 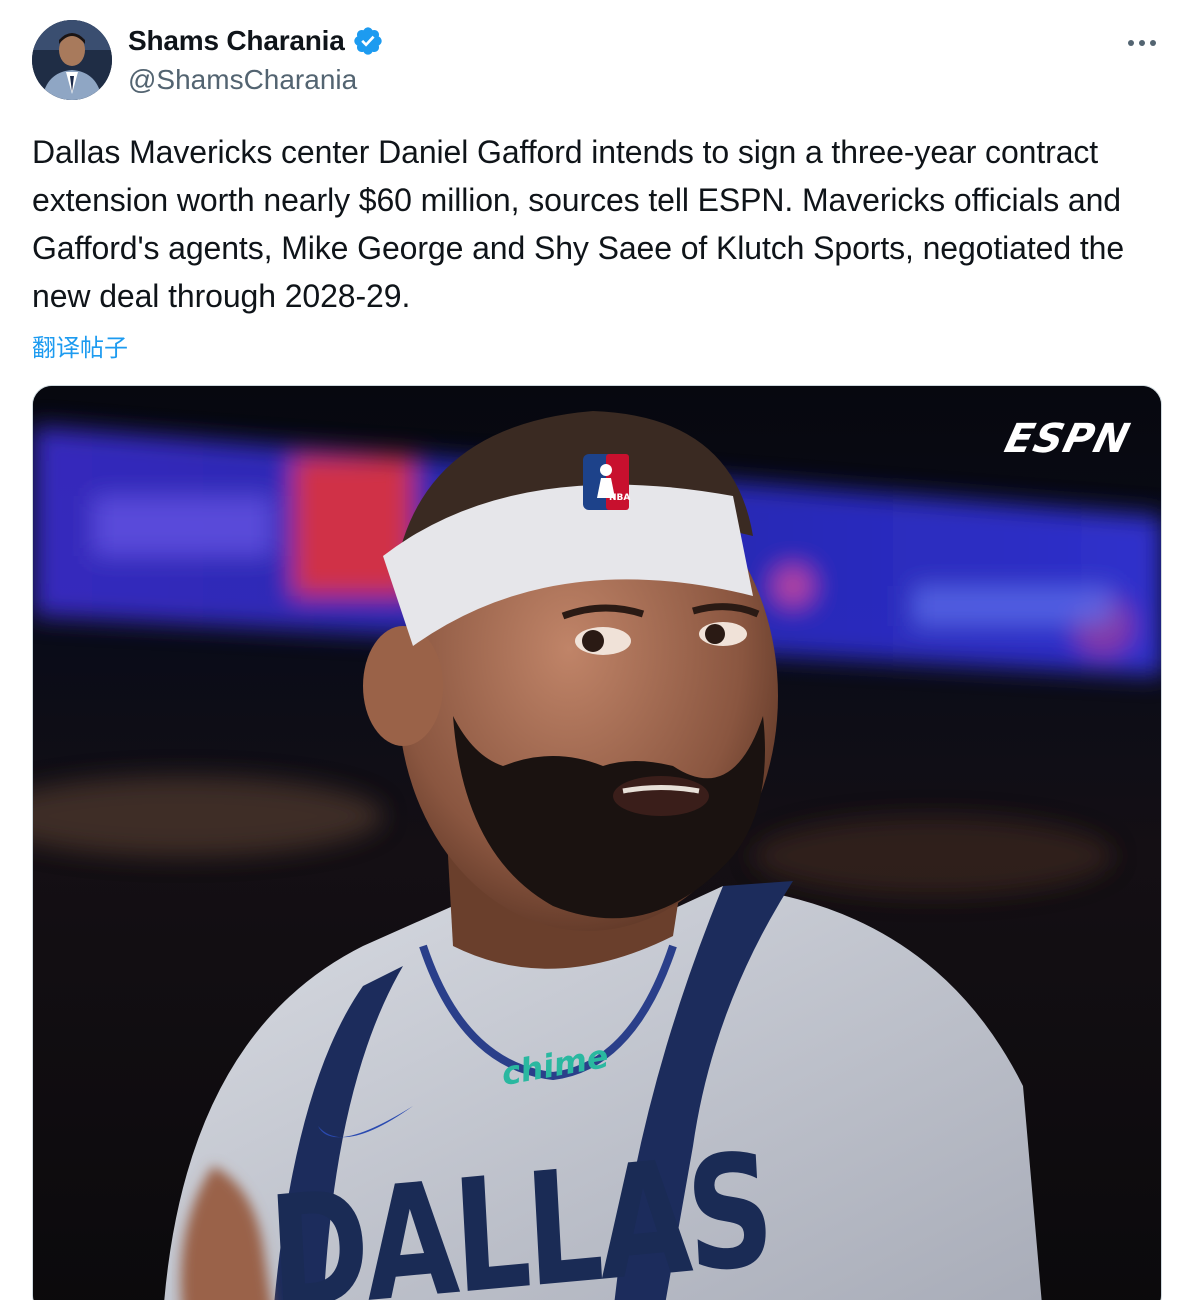 What do you see at coordinates (1067, 439) in the screenshot?
I see `espn-watermark: ESPN` at bounding box center [1067, 439].